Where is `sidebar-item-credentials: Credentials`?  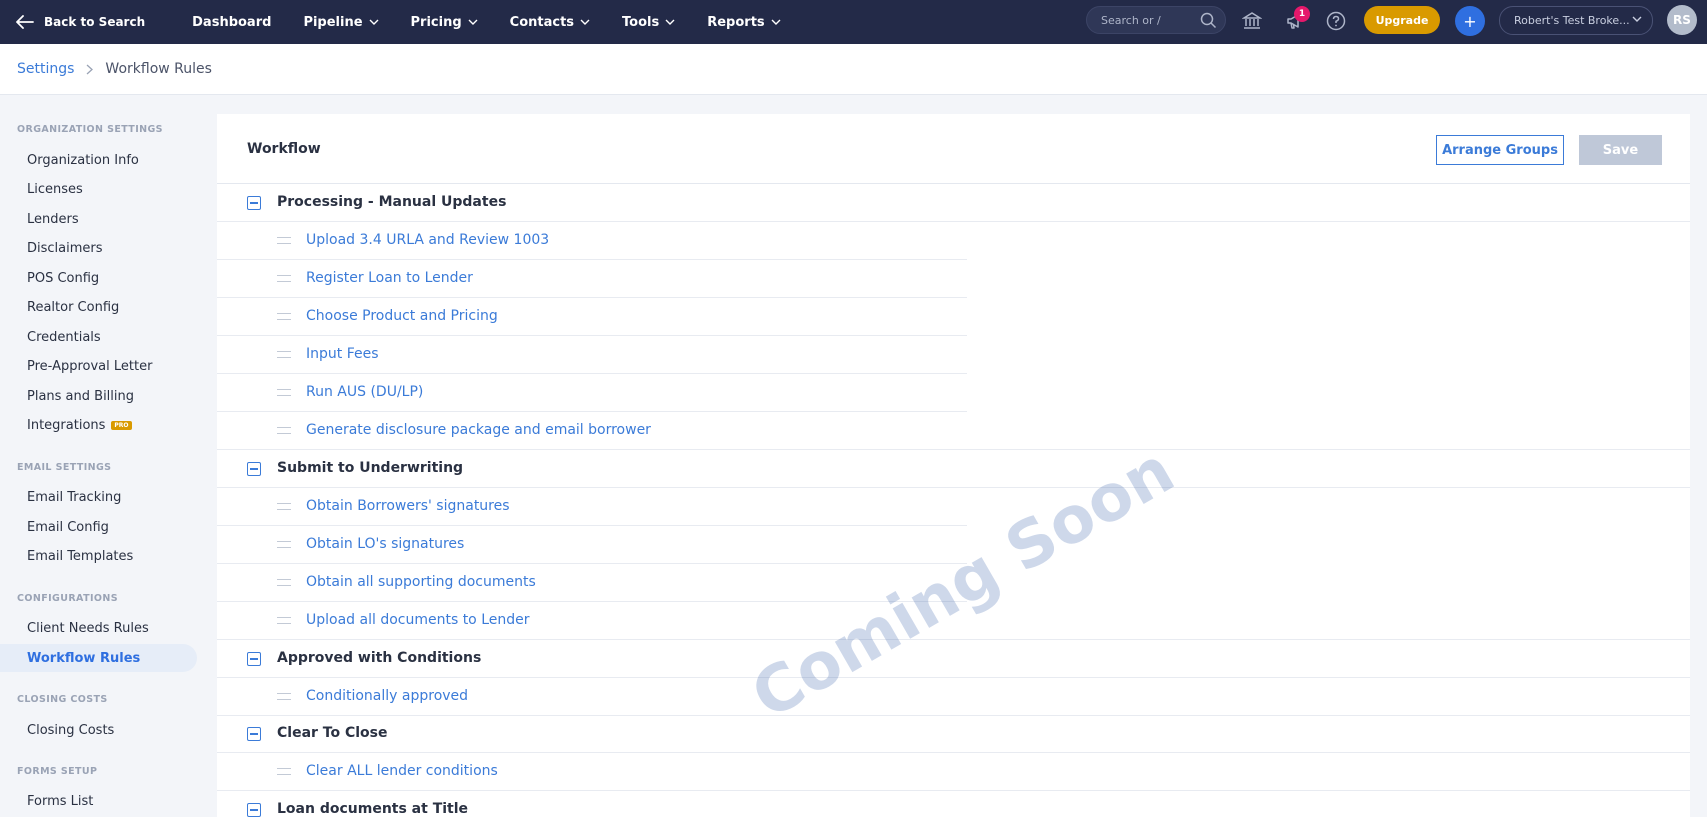 sidebar-item-credentials: Credentials is located at coordinates (98, 337).